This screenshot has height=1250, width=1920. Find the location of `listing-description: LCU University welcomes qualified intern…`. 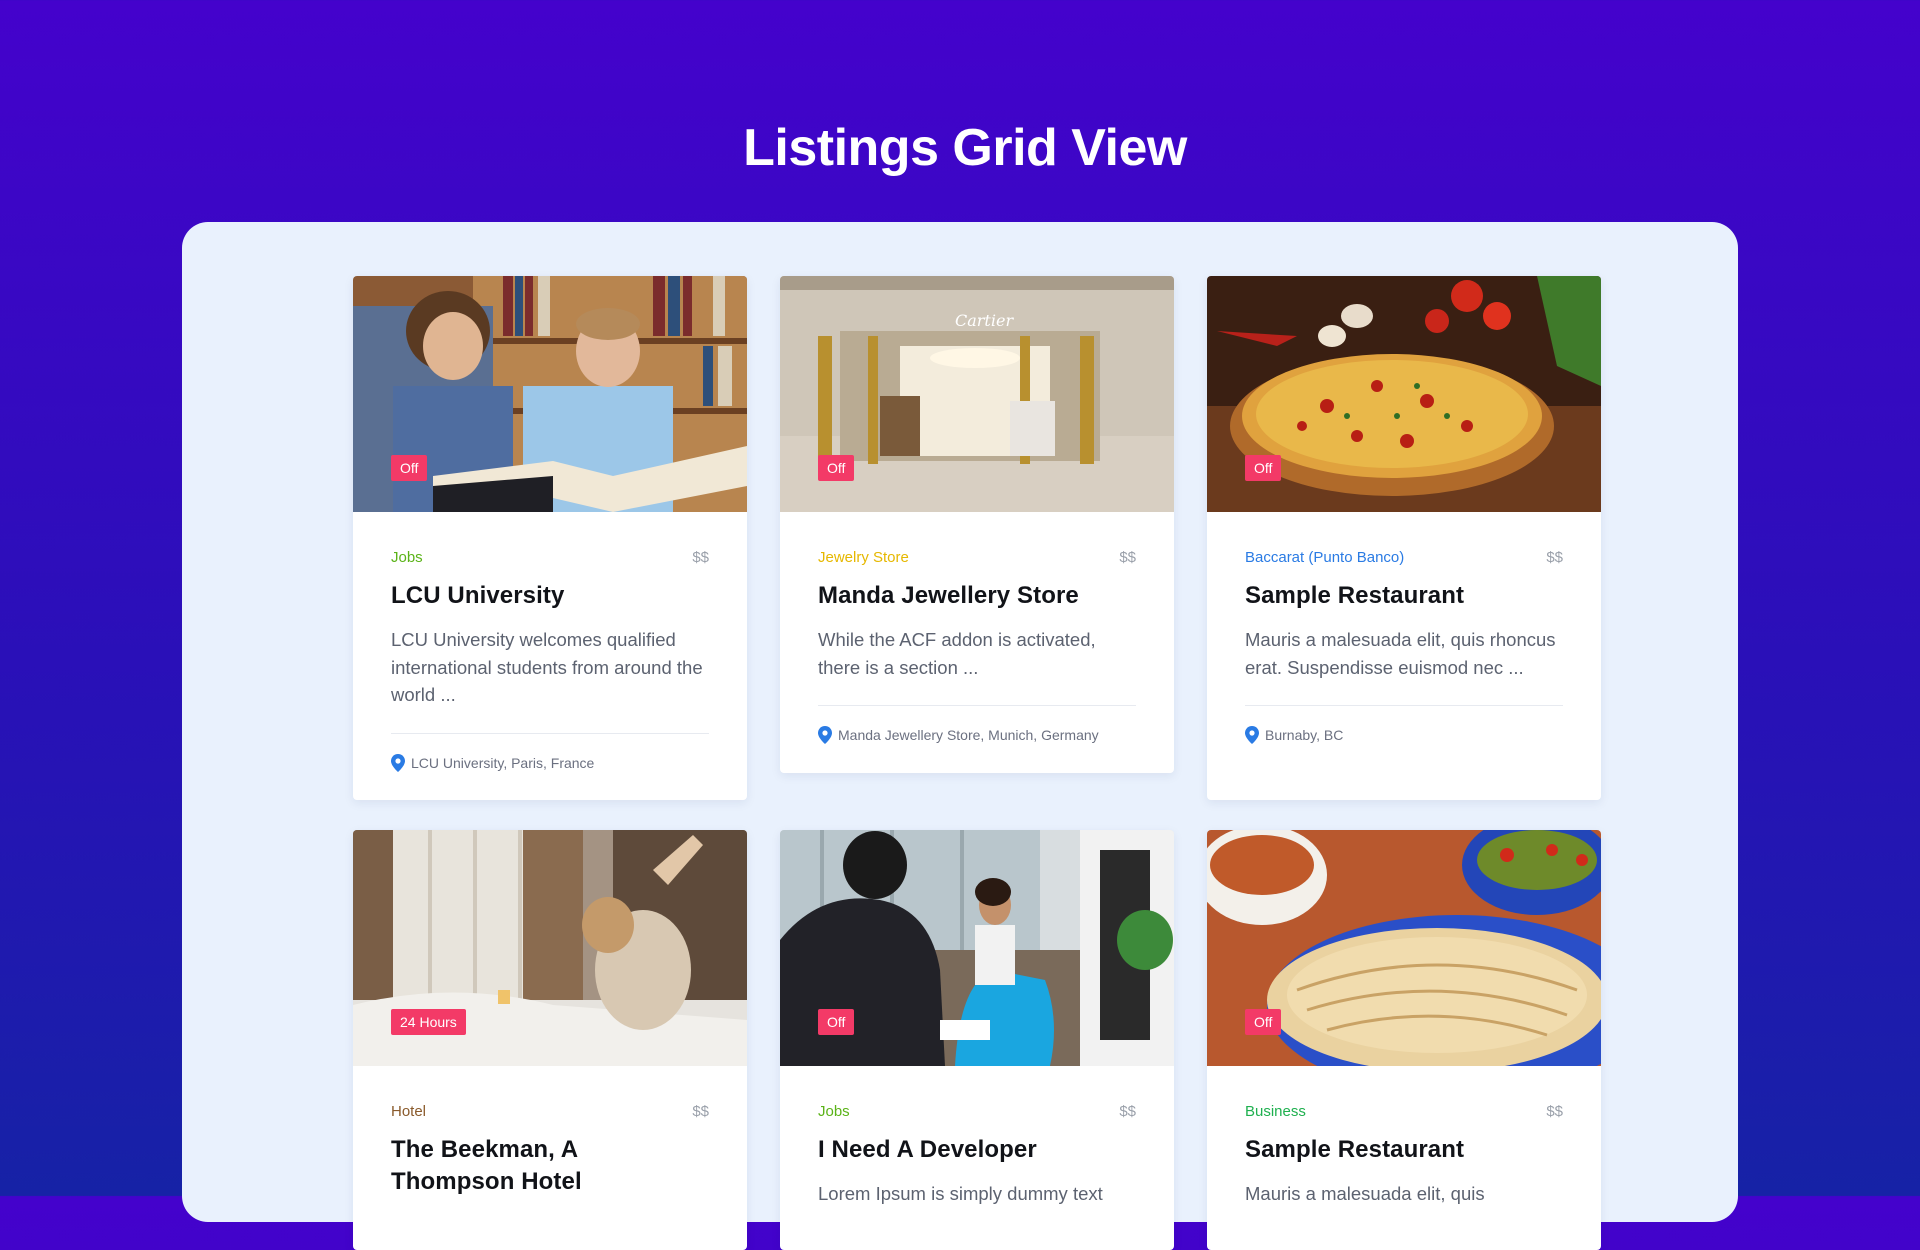

listing-description: LCU University welcomes qualified intern… is located at coordinates (547, 667).